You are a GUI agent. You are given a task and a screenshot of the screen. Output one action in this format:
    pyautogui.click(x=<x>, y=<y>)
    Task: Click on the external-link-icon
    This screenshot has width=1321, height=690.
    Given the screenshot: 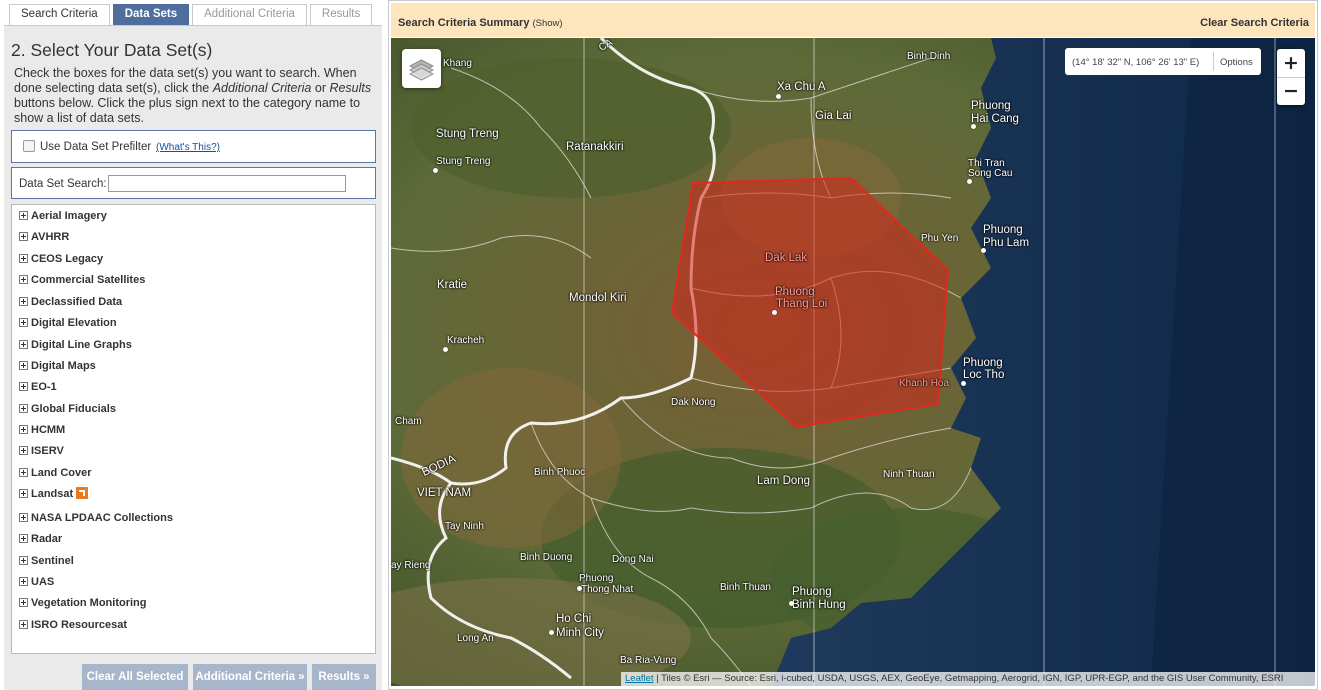 What is the action you would take?
    pyautogui.click(x=82, y=493)
    